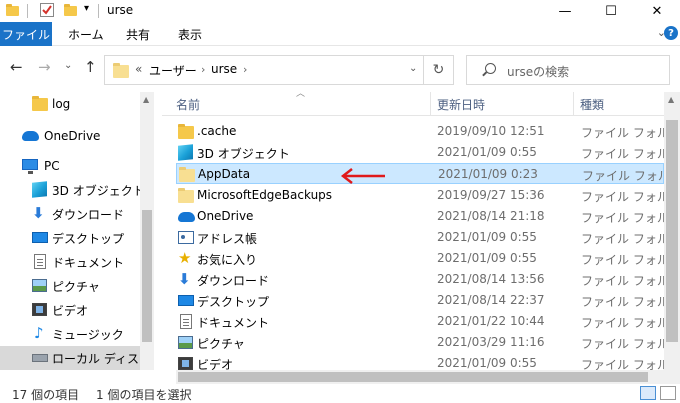 Image resolution: width=680 pixels, height=403 pixels. Describe the element at coordinates (657, 11) in the screenshot. I see `close-button: ✕` at that location.